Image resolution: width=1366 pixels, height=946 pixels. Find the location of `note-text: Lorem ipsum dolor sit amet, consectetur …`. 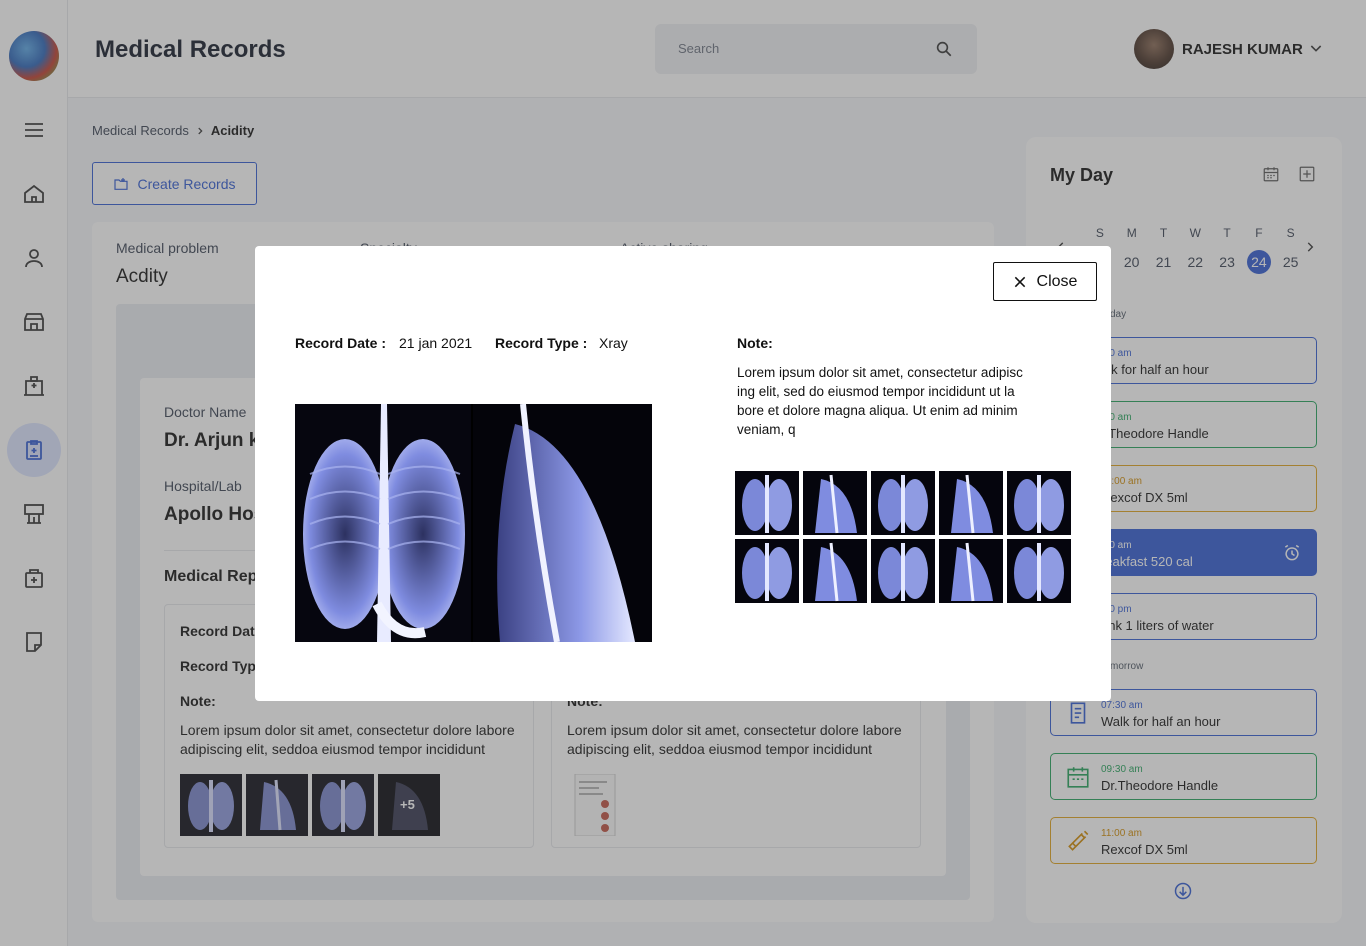

note-text: Lorem ipsum dolor sit amet, consectetur … is located at coordinates (880, 401).